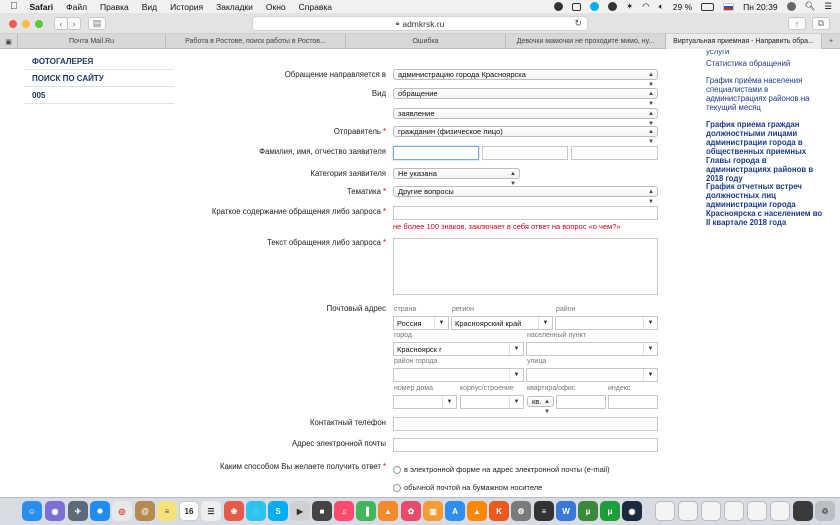 The height and width of the screenshot is (525, 840). I want to click on display-icon, so click(577, 6).